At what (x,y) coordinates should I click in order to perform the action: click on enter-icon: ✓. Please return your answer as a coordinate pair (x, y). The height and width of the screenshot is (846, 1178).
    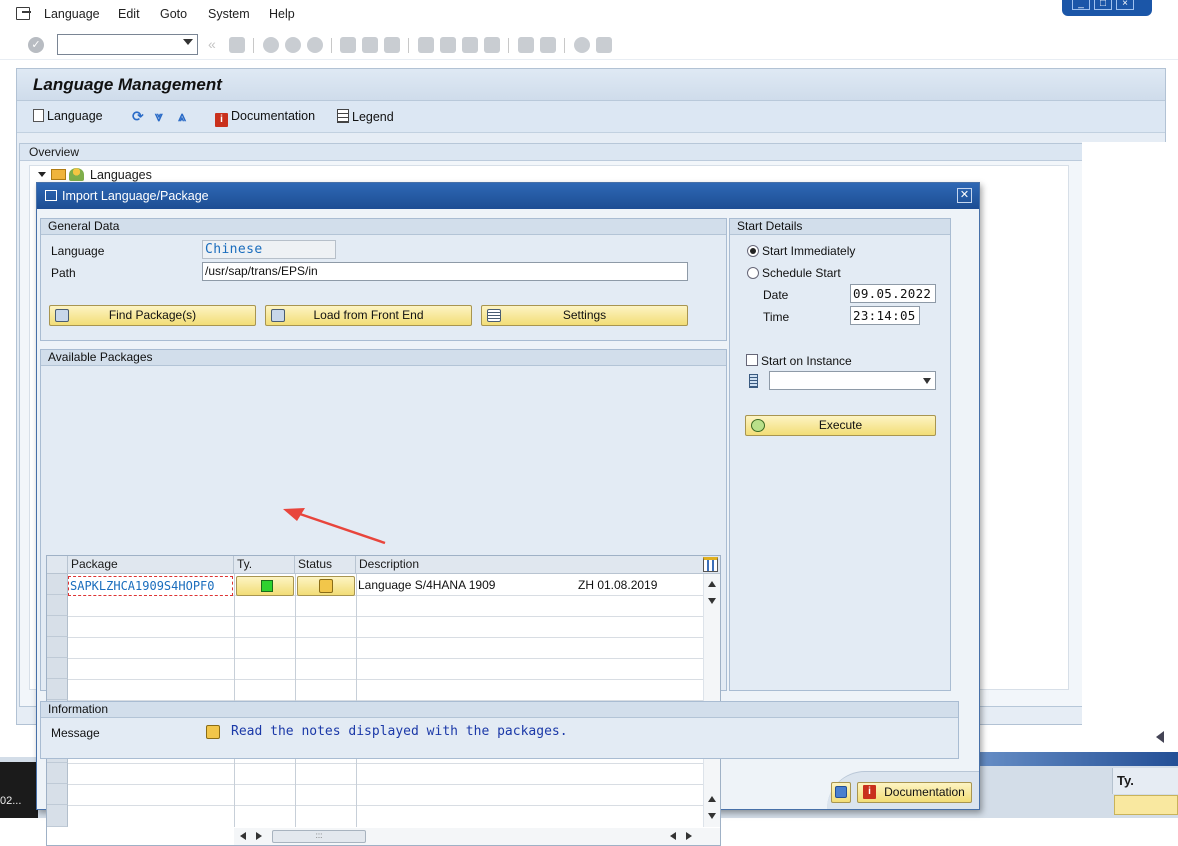
    Looking at the image, I should click on (36, 45).